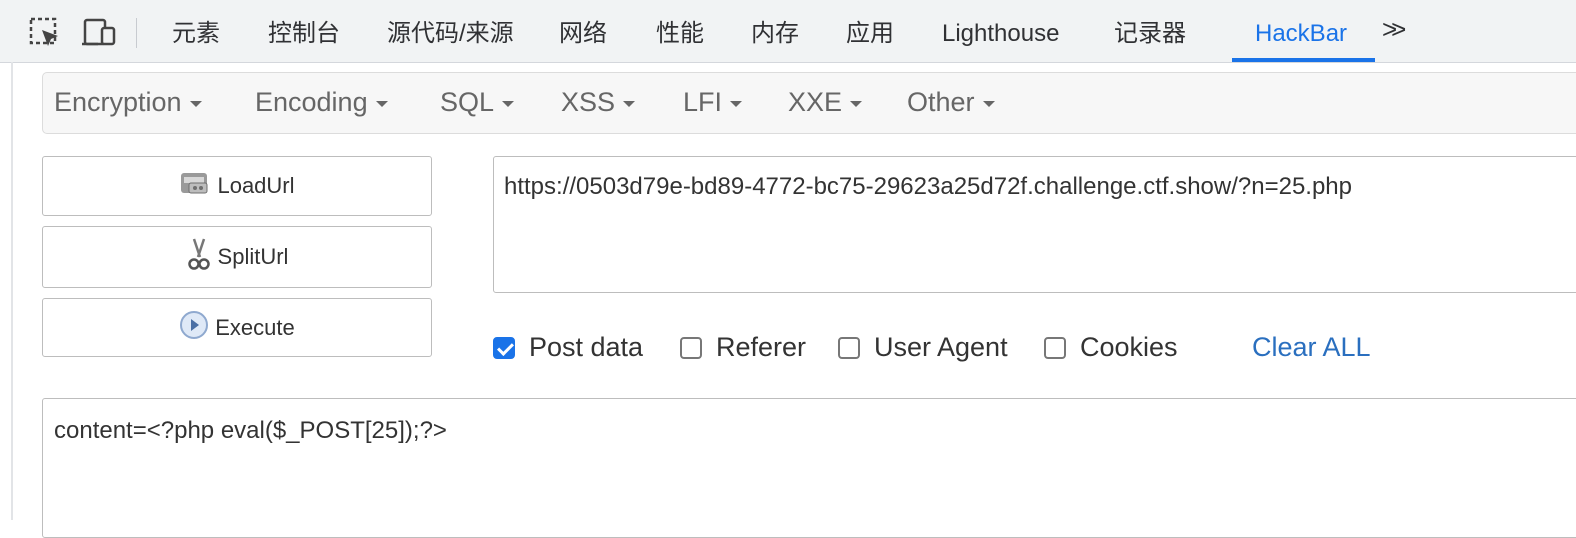 The image size is (1576, 538). What do you see at coordinates (870, 31) in the screenshot?
I see `tab-application: 应用` at bounding box center [870, 31].